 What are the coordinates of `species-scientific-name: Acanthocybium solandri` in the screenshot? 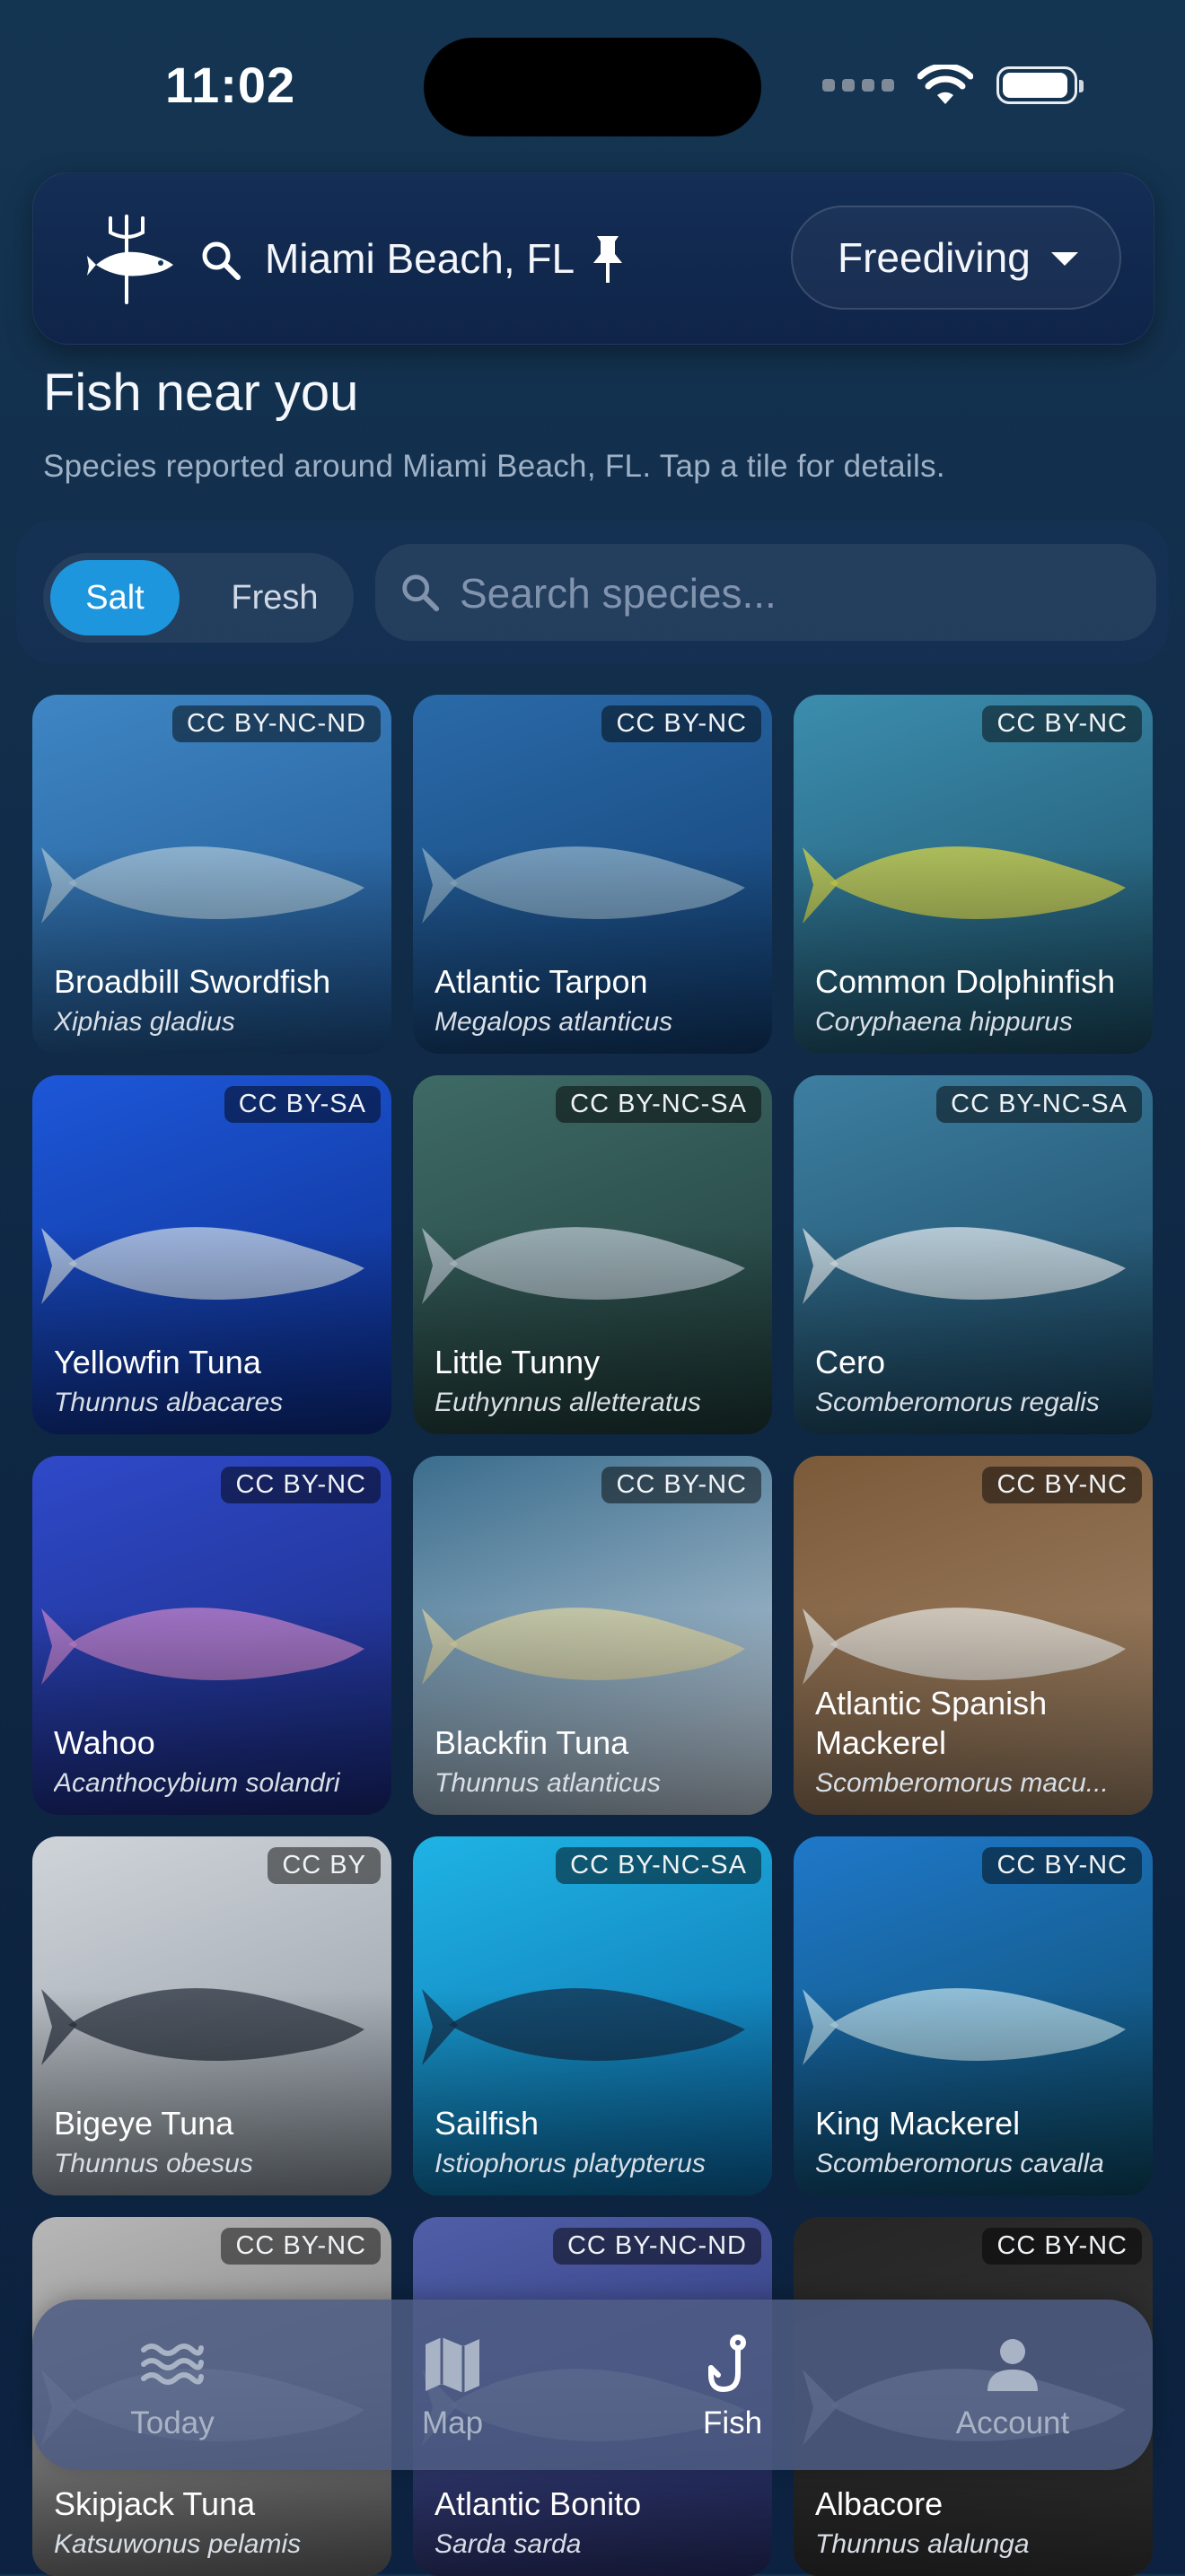 It's located at (197, 1783).